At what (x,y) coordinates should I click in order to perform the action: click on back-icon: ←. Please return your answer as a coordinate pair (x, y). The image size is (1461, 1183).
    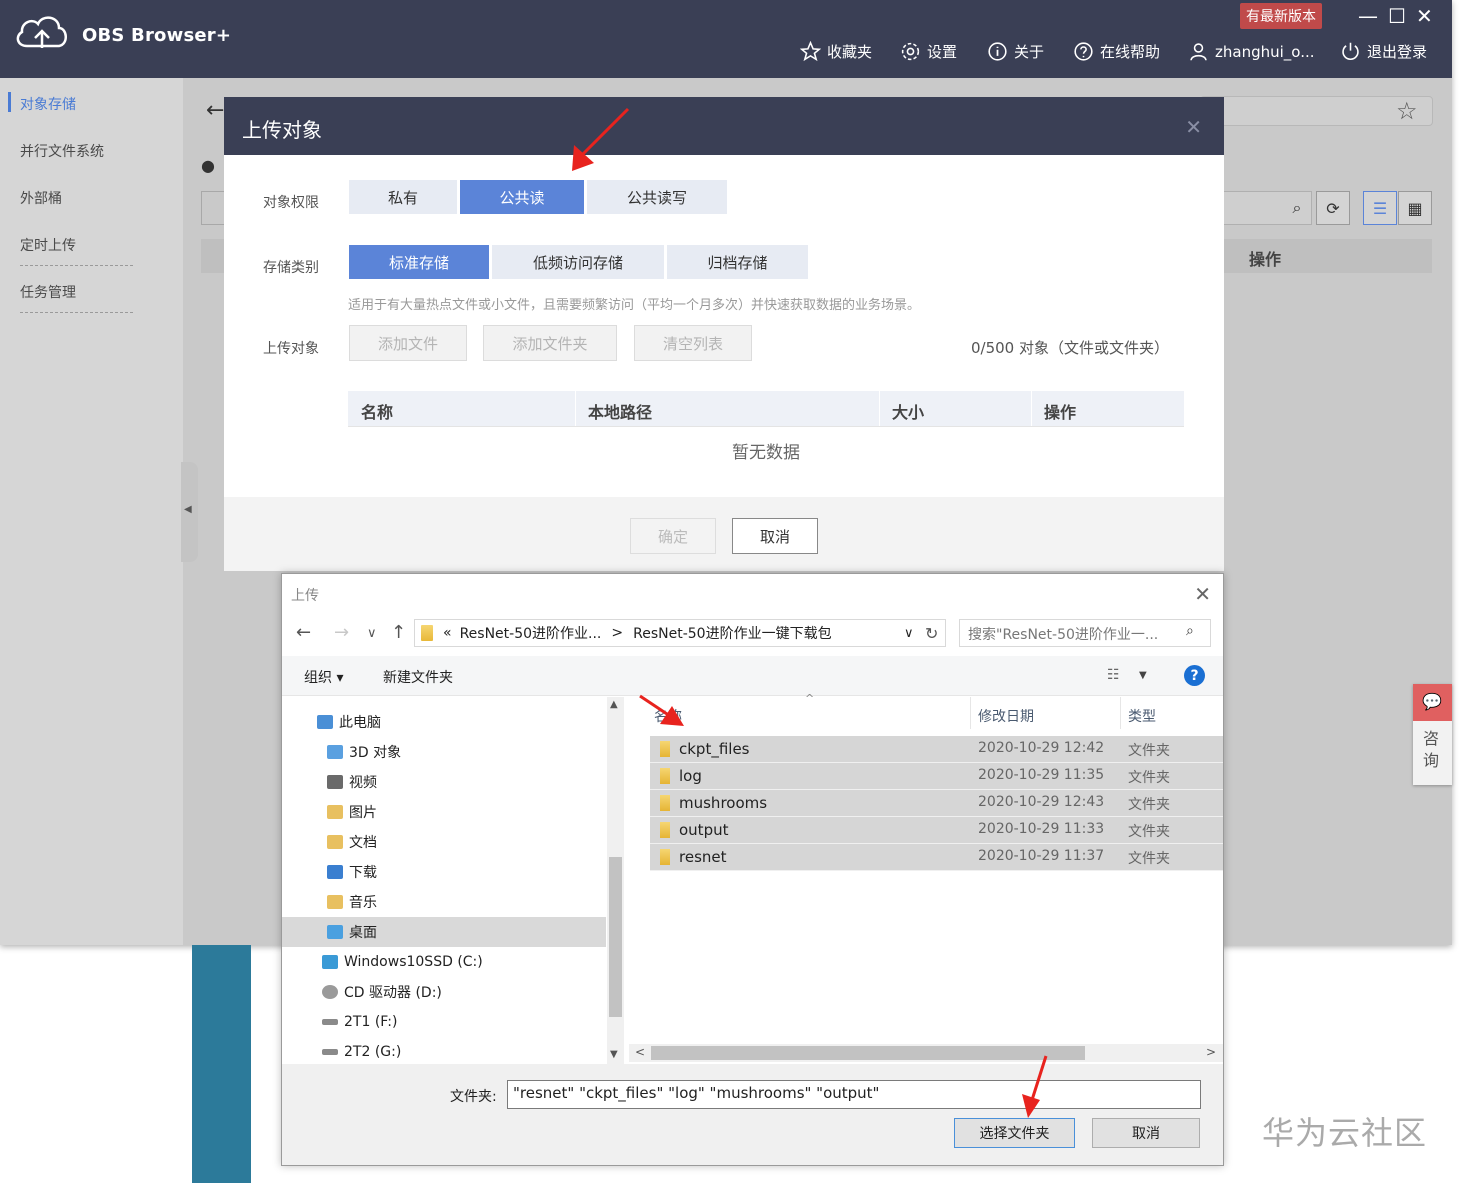
    Looking at the image, I should click on (303, 632).